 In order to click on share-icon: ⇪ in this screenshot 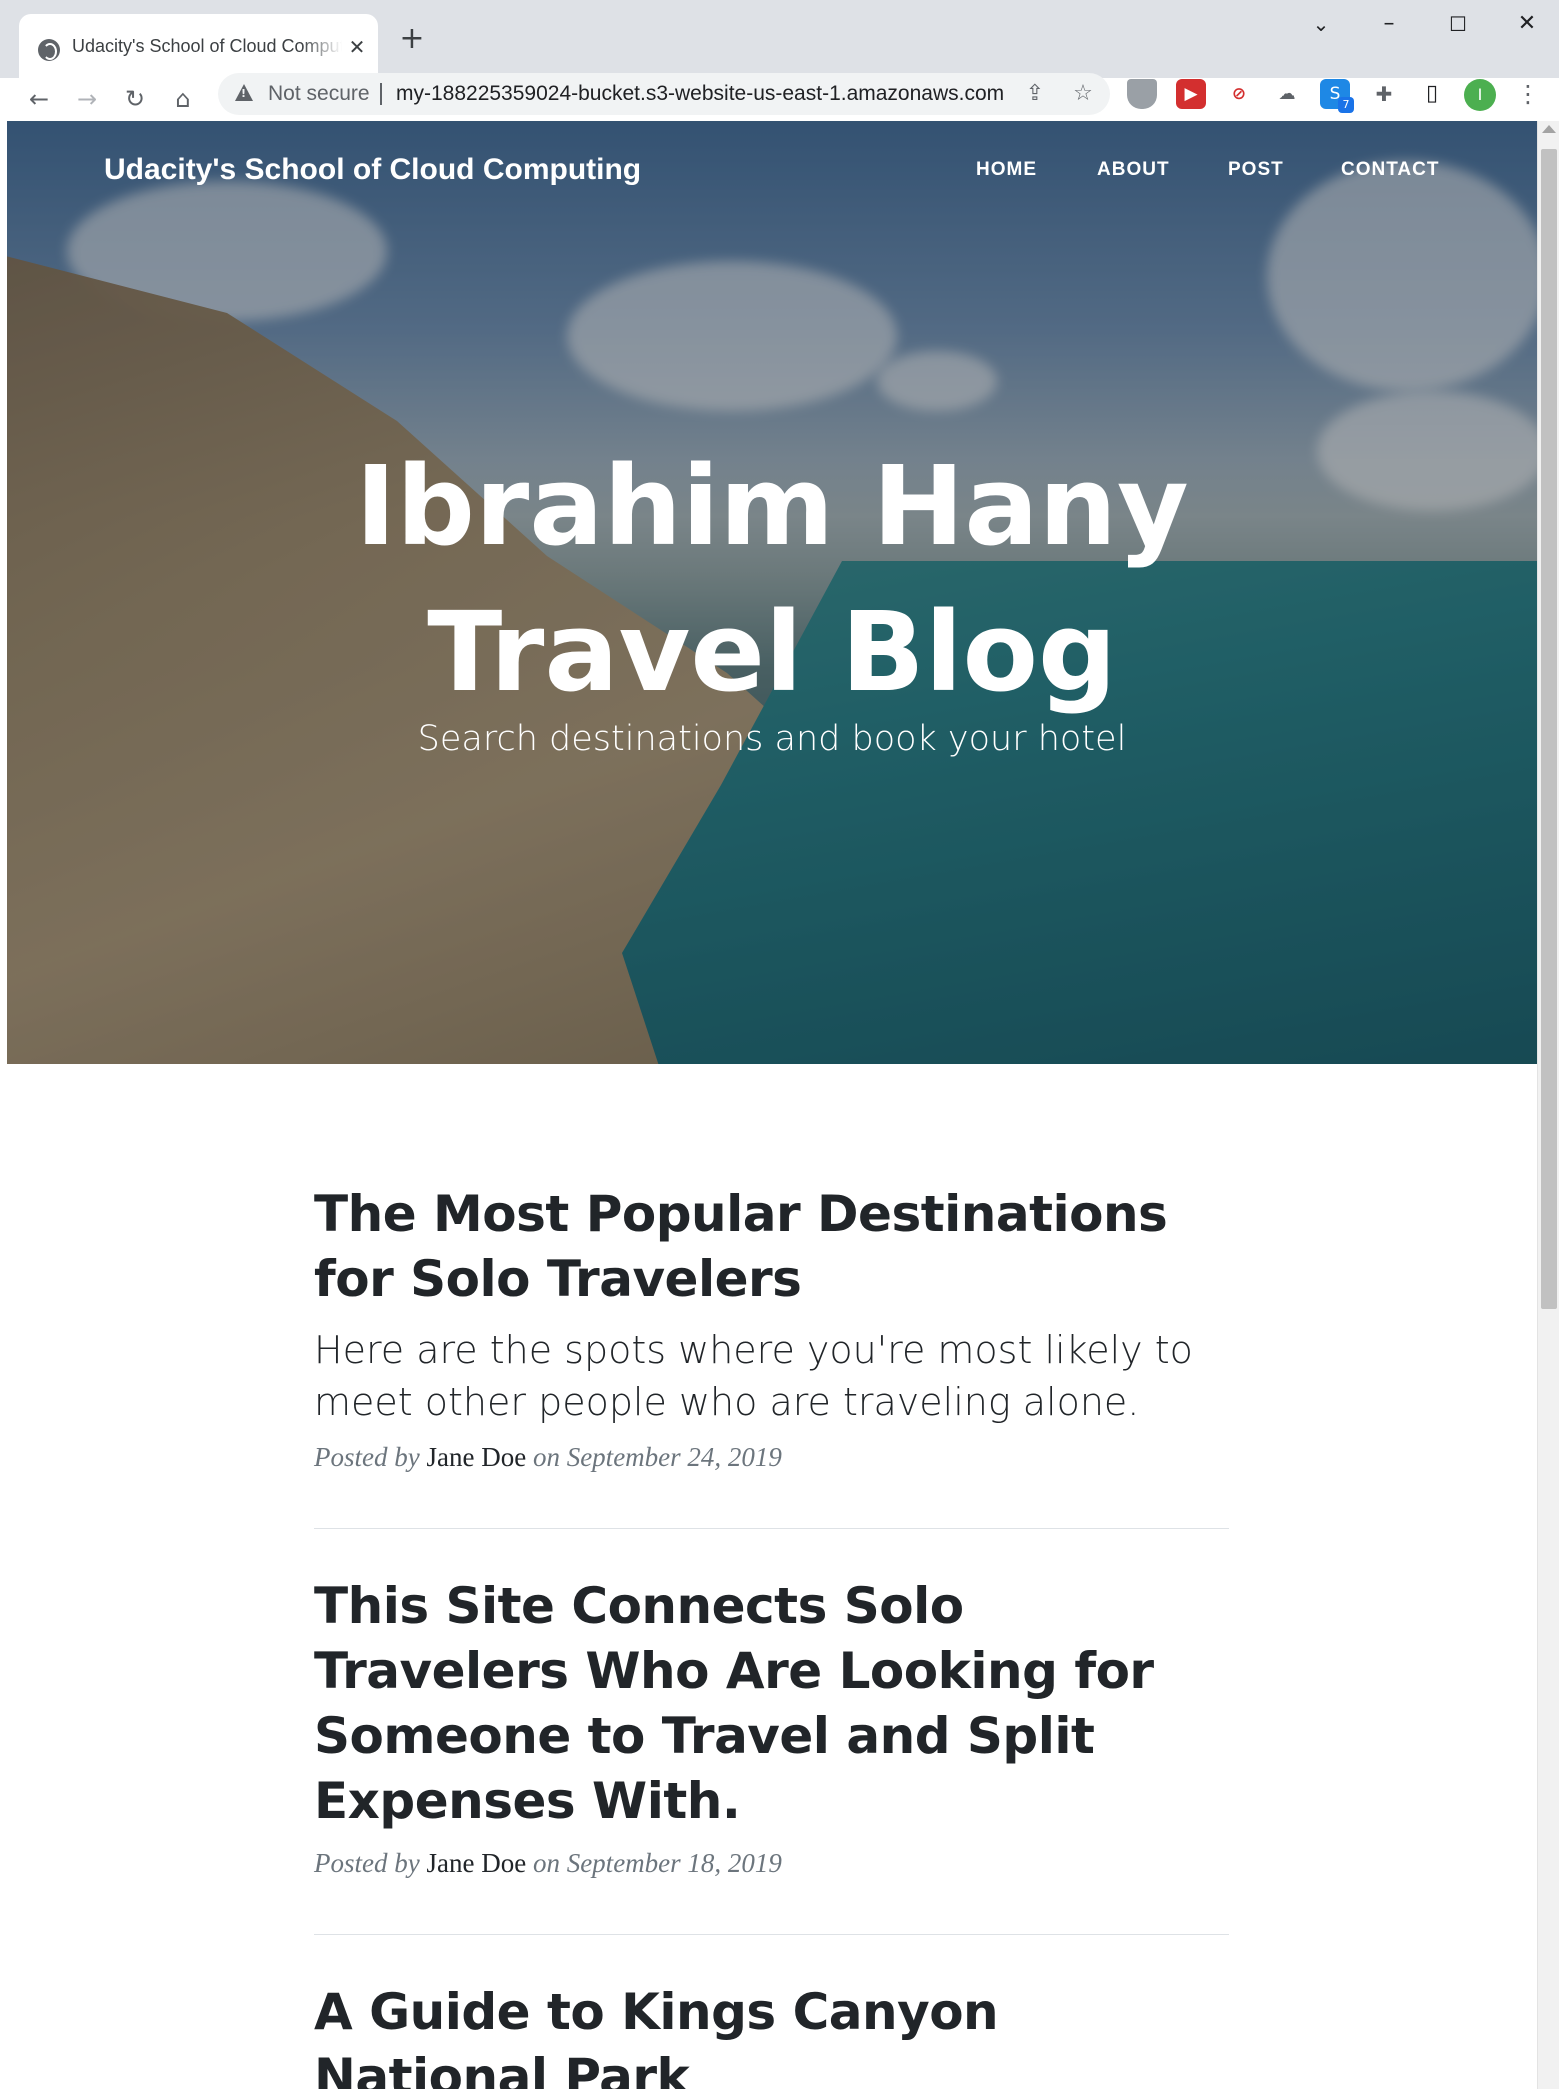, I will do `click(1035, 94)`.